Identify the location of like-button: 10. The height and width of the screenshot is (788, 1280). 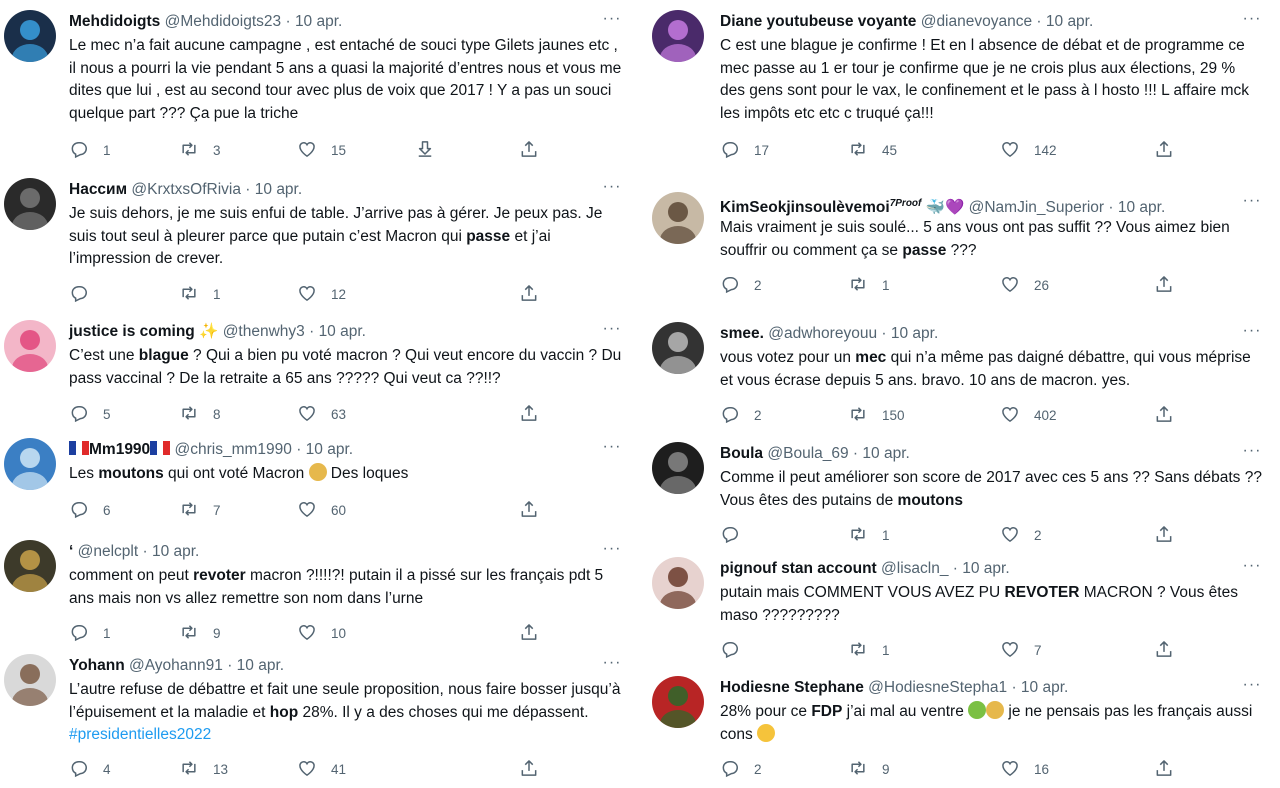
(321, 633).